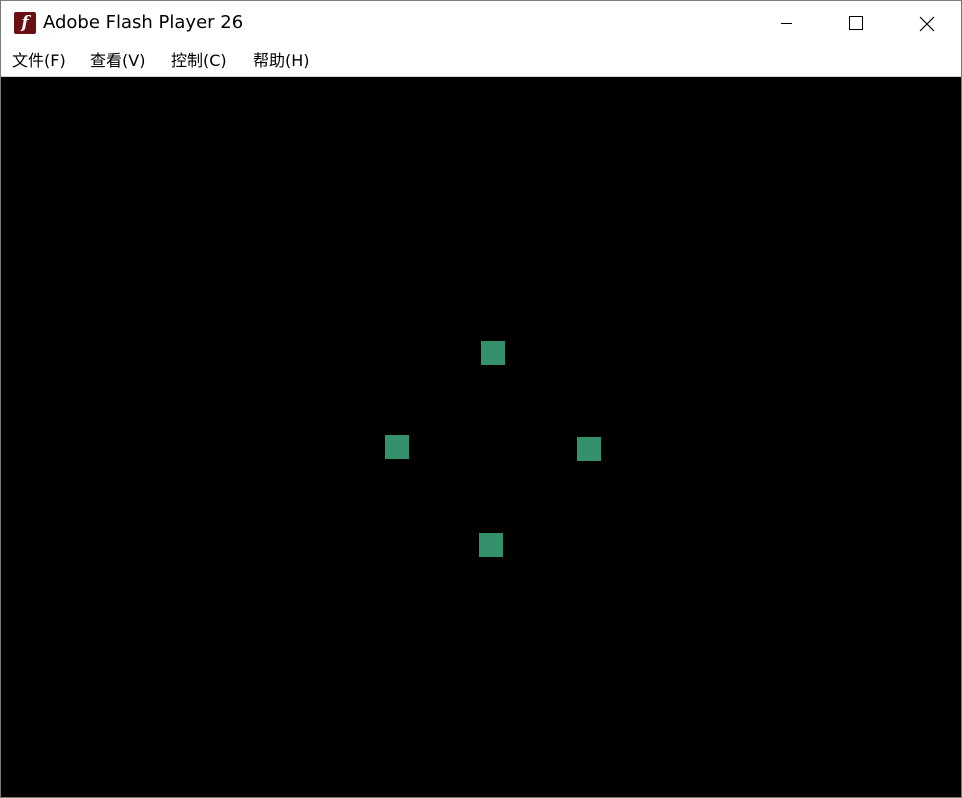 Image resolution: width=962 pixels, height=798 pixels. I want to click on green-tile-right, so click(589, 449).